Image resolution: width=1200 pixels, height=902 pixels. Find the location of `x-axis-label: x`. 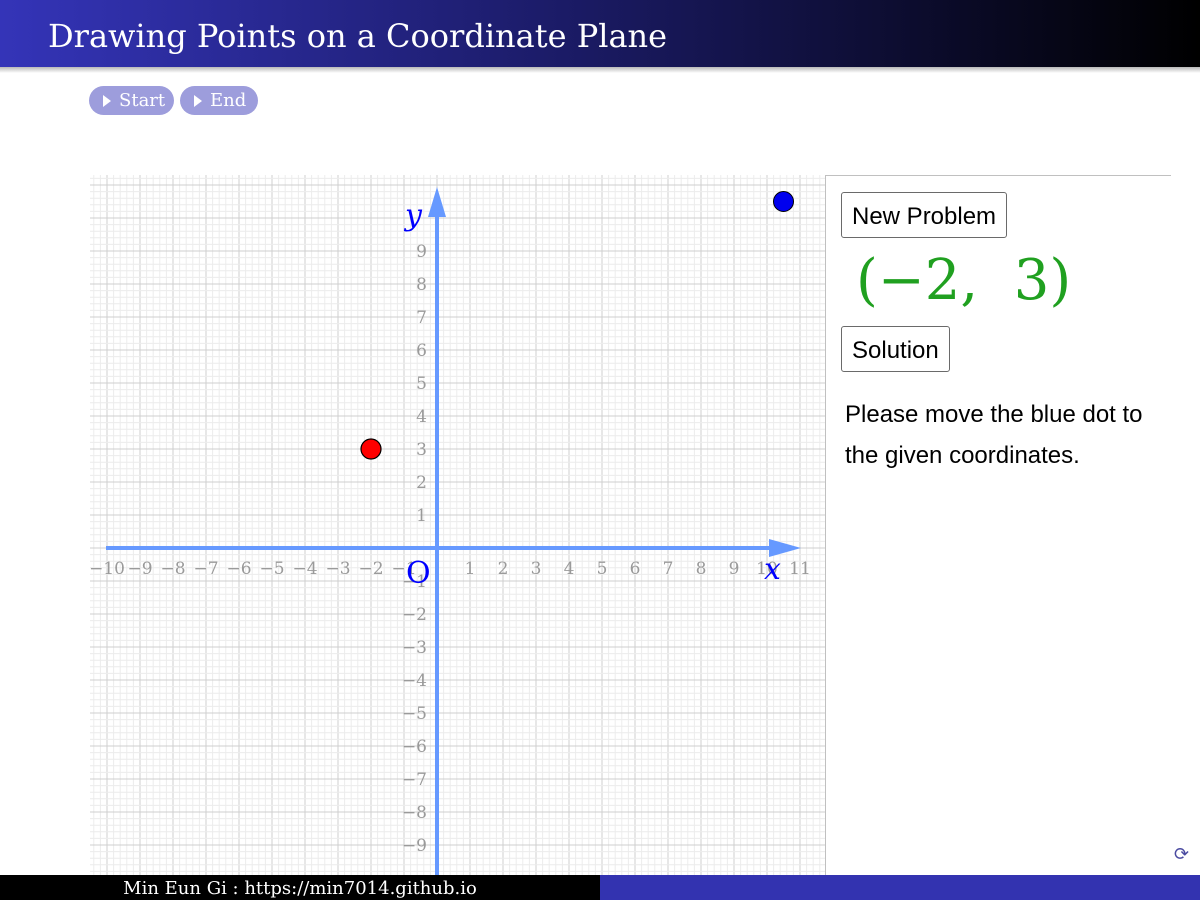

x-axis-label: x is located at coordinates (772, 569).